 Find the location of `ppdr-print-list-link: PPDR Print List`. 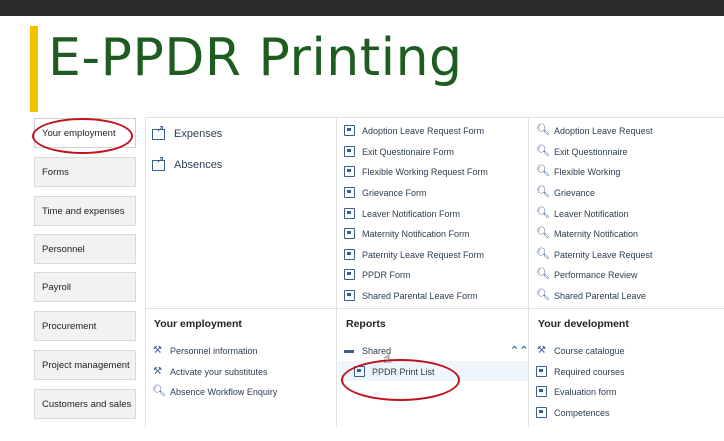

ppdr-print-list-link: PPDR Print List is located at coordinates (394, 371).